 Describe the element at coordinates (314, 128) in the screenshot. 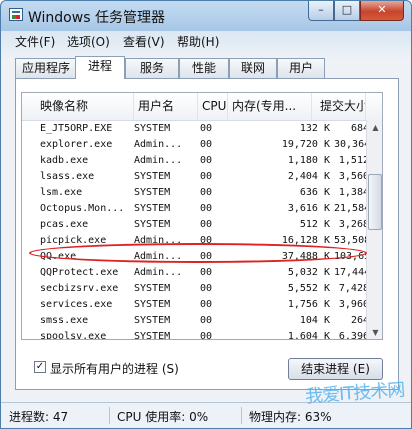

I see `cell-memory: 132 K` at that location.